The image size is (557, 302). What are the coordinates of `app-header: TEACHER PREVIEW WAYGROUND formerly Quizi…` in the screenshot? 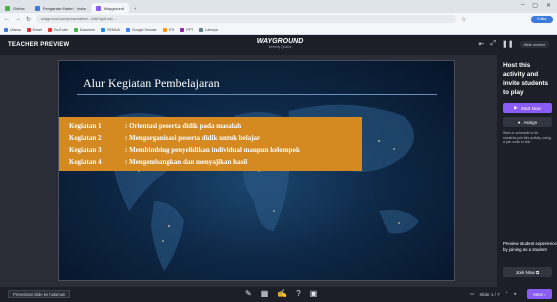 It's located at (278, 45).